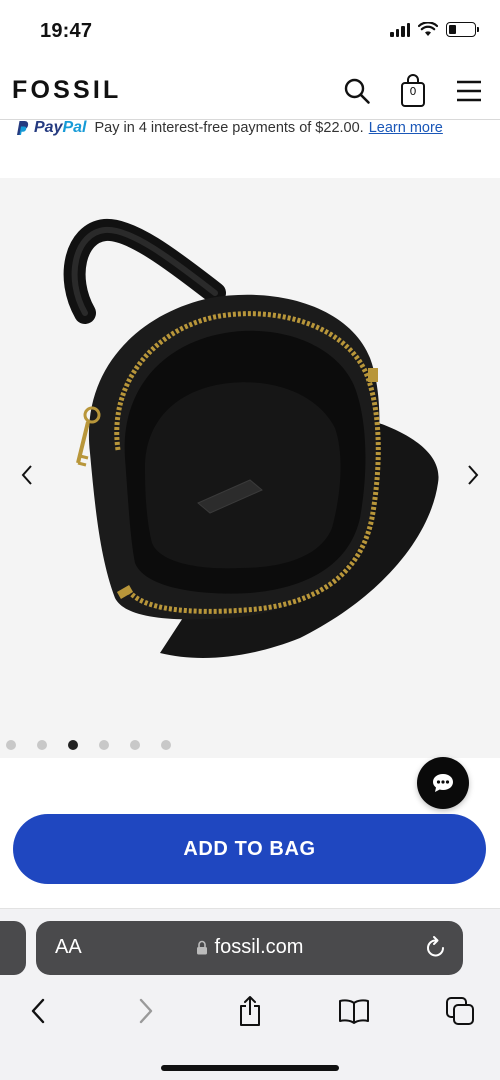 This screenshot has width=500, height=1080. I want to click on bookmarks-button, so click(354, 1011).